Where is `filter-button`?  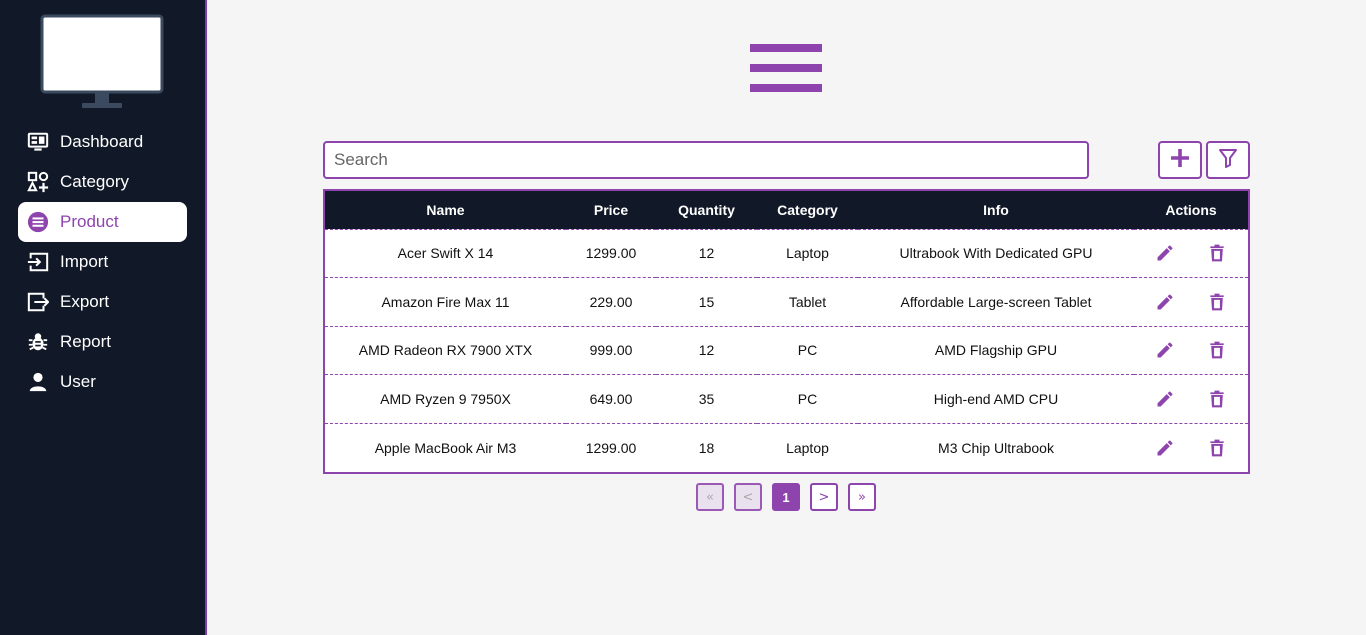
filter-button is located at coordinates (1228, 160).